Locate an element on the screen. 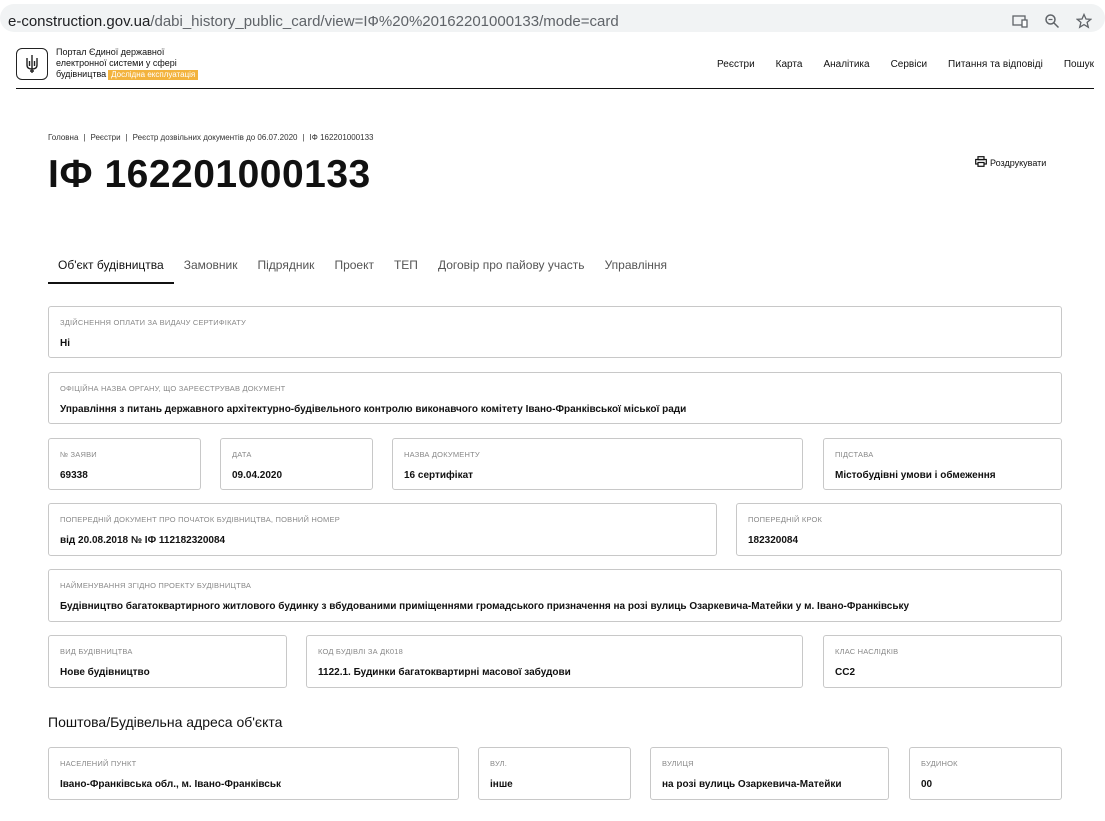 The height and width of the screenshot is (821, 1105). zoom-icon is located at coordinates (1052, 21).